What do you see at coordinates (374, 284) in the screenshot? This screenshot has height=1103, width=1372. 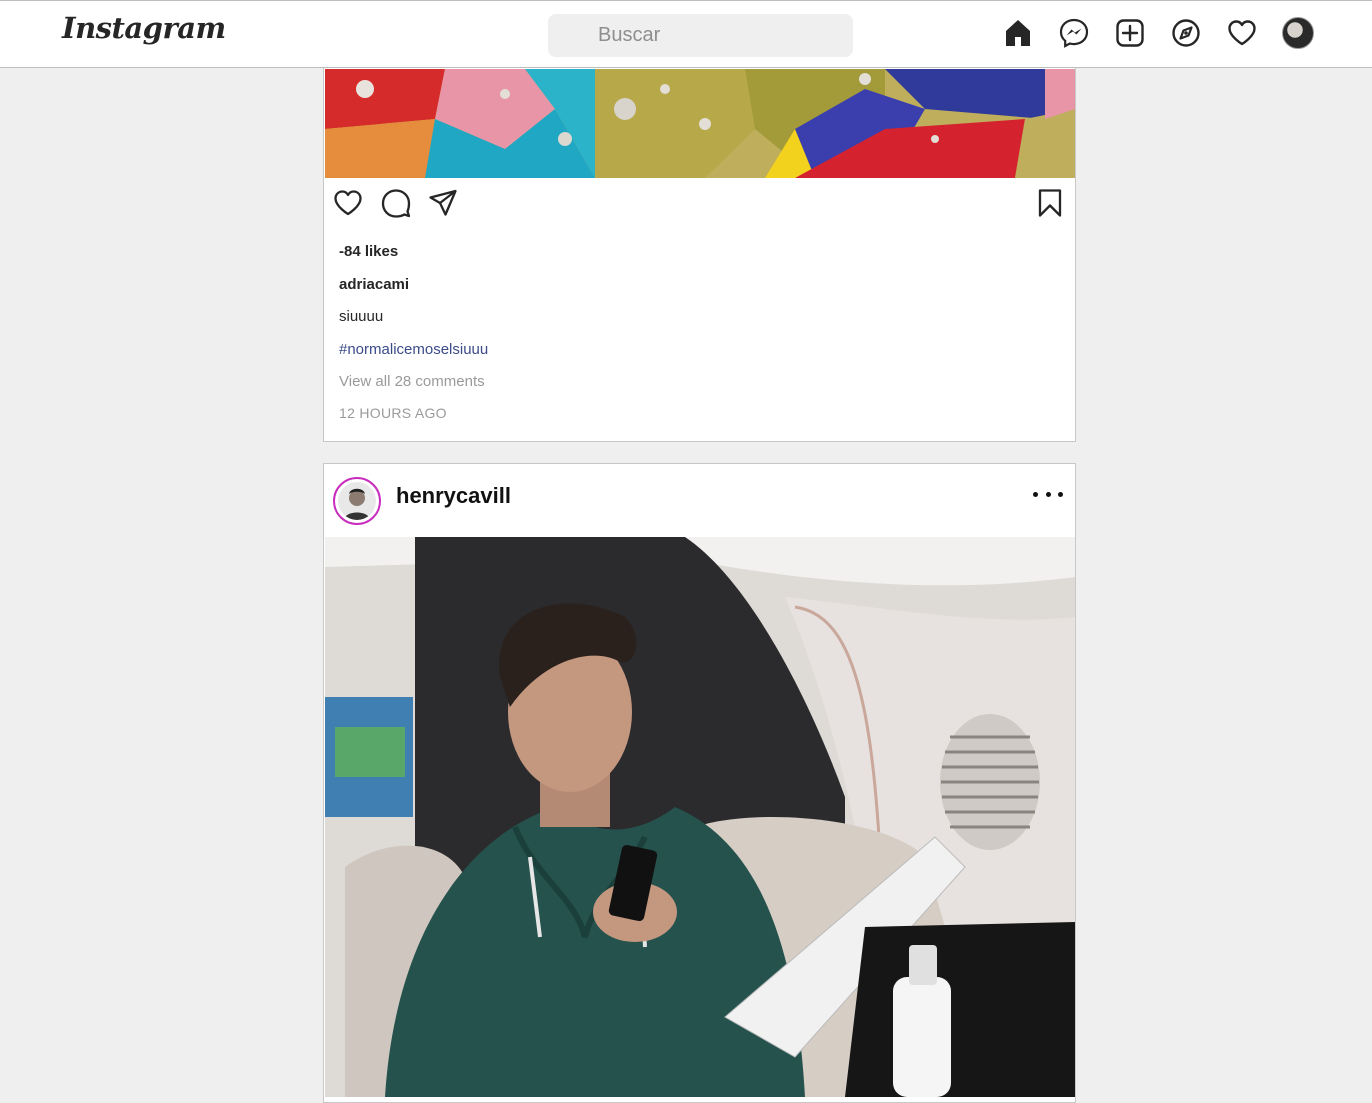 I see `post-username: adriacami` at bounding box center [374, 284].